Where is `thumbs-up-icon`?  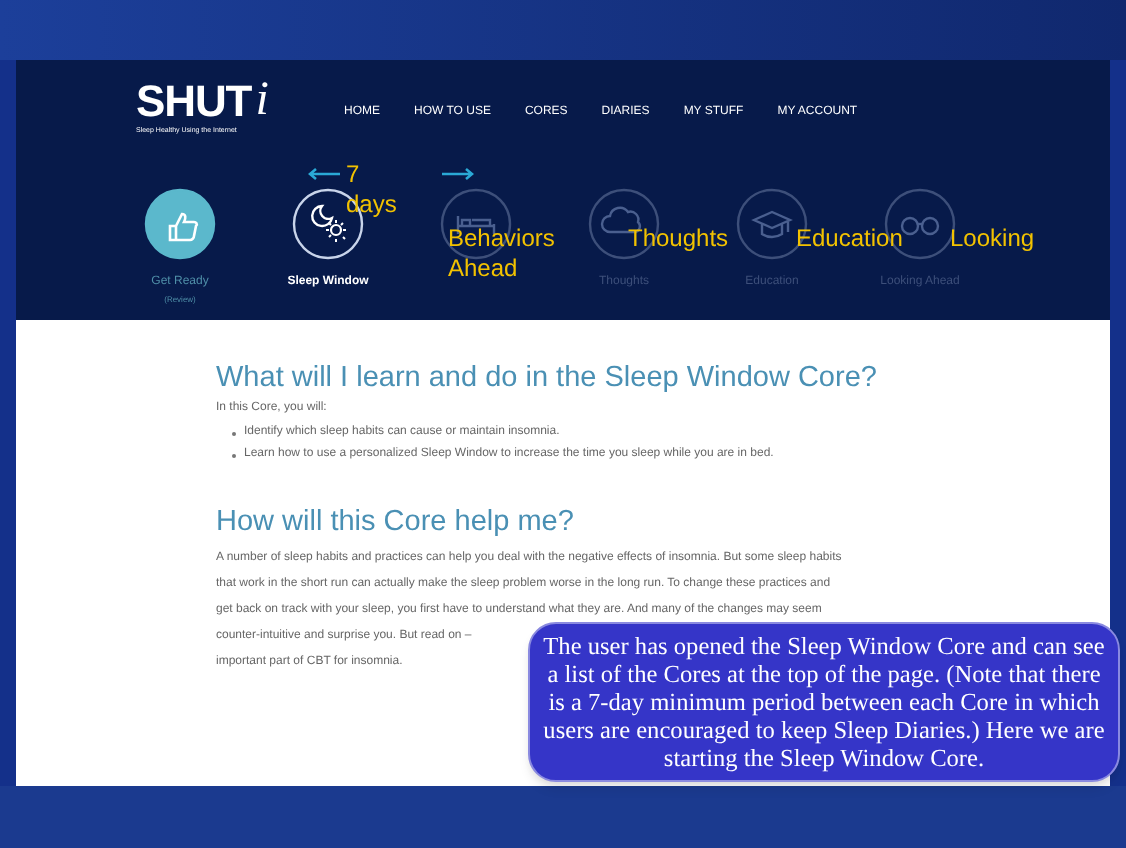
thumbs-up-icon is located at coordinates (180, 224).